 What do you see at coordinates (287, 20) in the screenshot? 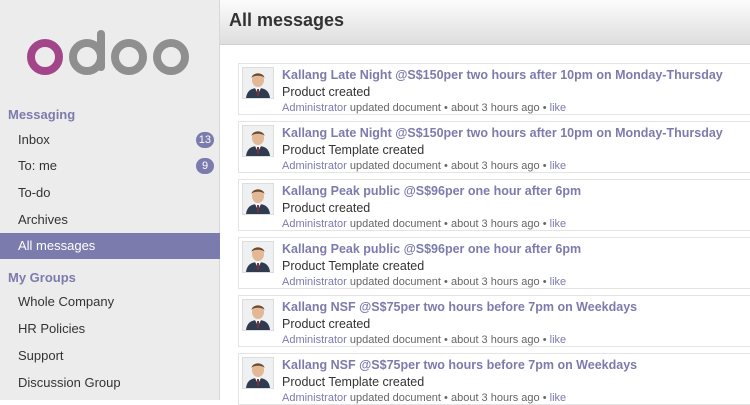
I see `page-title: All messages` at bounding box center [287, 20].